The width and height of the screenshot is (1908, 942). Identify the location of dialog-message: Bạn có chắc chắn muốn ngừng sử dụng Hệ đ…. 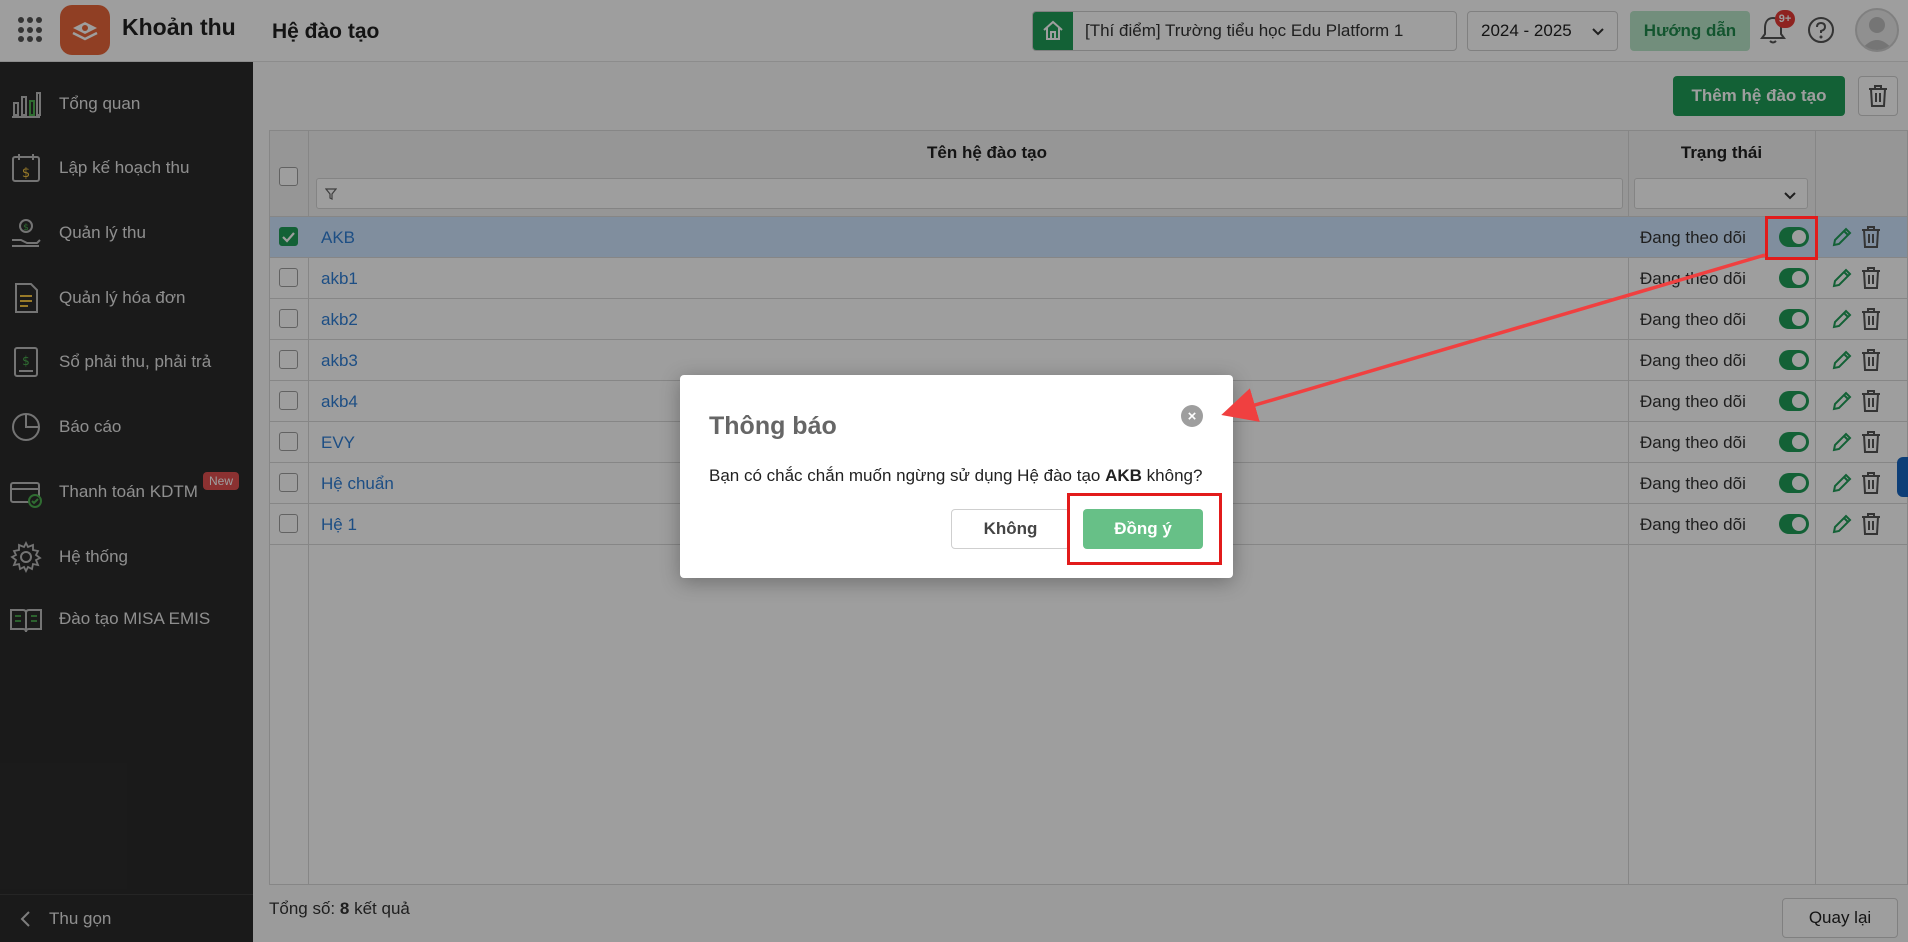
(955, 476).